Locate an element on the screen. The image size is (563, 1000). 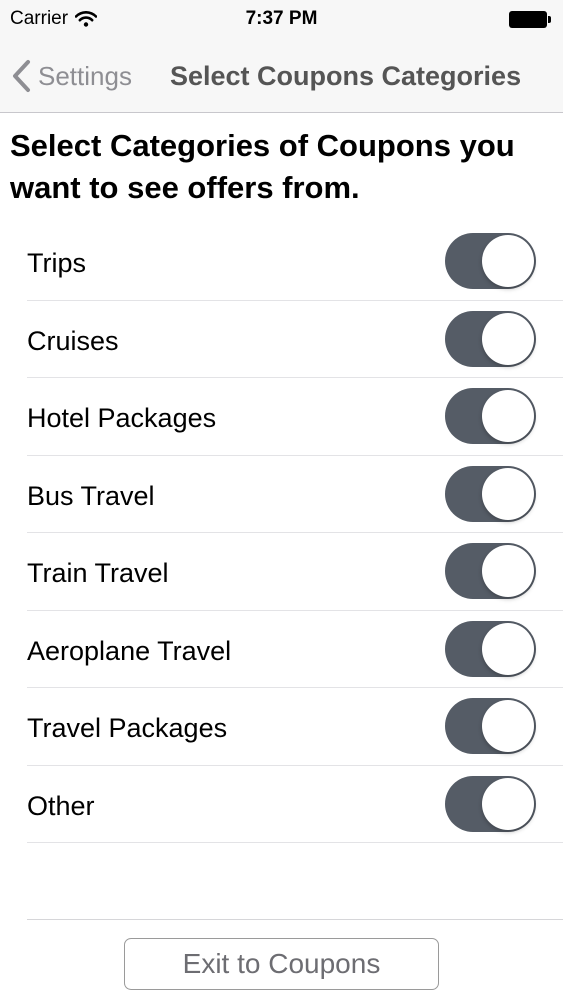
category-row: Other is located at coordinates (295, 804).